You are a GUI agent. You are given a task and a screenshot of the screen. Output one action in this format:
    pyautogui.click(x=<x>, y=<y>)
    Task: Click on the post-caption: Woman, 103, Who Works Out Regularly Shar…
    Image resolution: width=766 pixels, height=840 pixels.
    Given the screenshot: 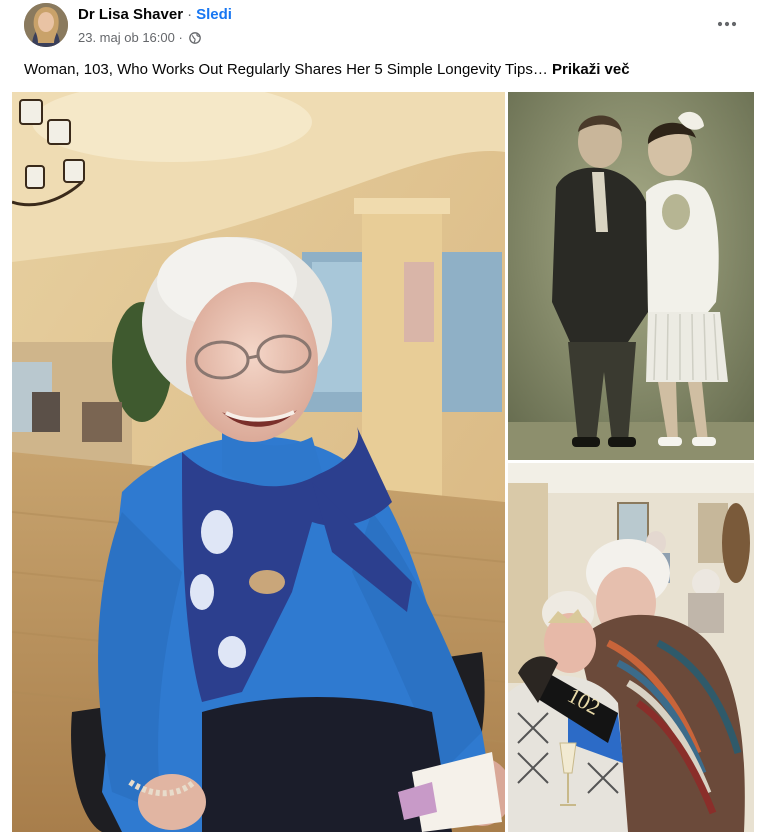 What is the action you would take?
    pyautogui.click(x=327, y=70)
    